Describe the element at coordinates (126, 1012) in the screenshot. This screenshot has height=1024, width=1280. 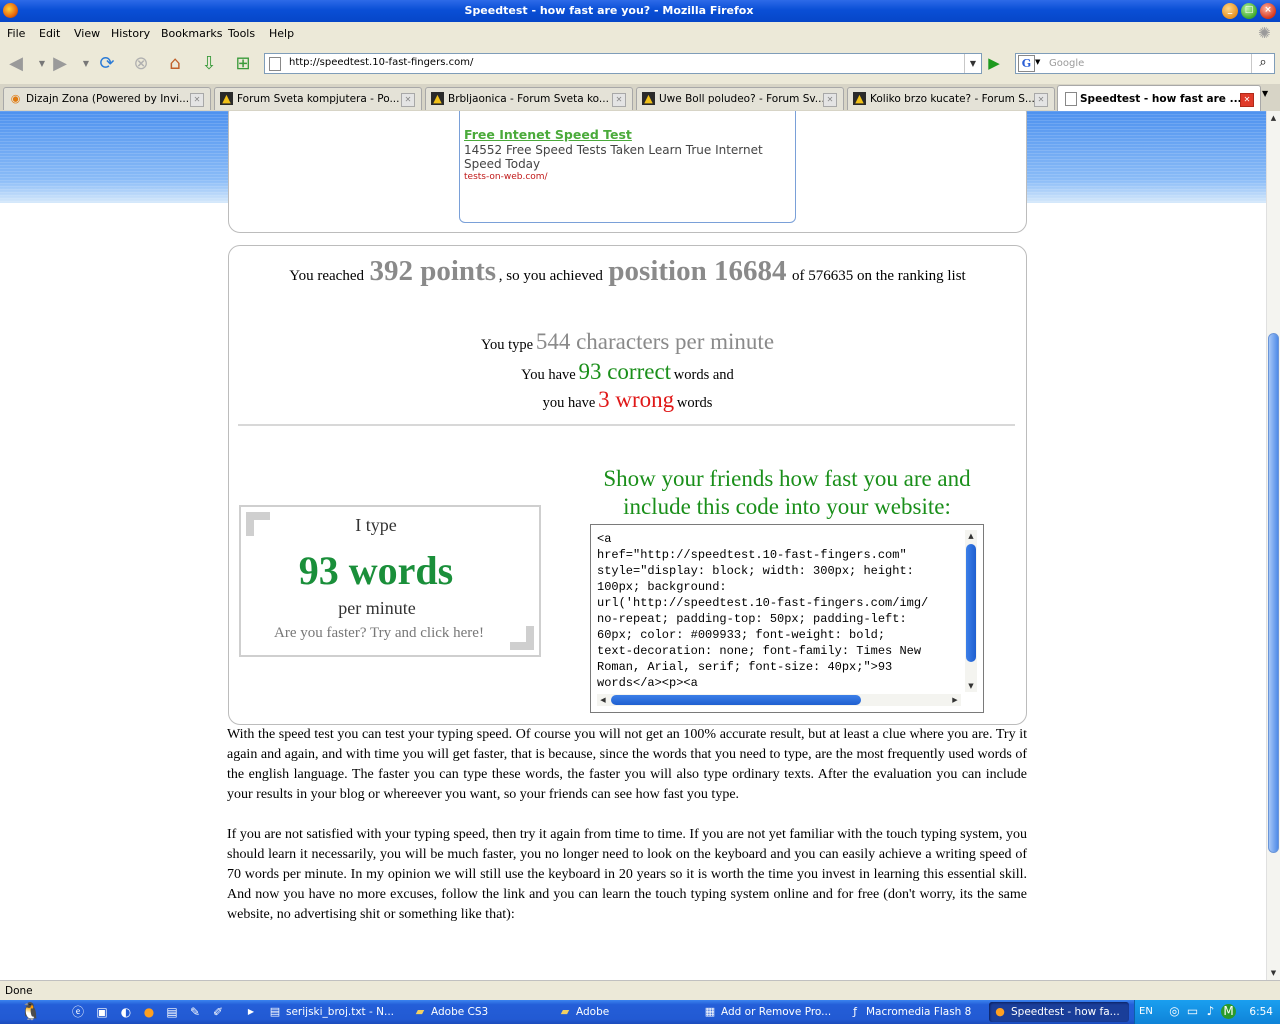
I see `media-icon: ◐` at that location.